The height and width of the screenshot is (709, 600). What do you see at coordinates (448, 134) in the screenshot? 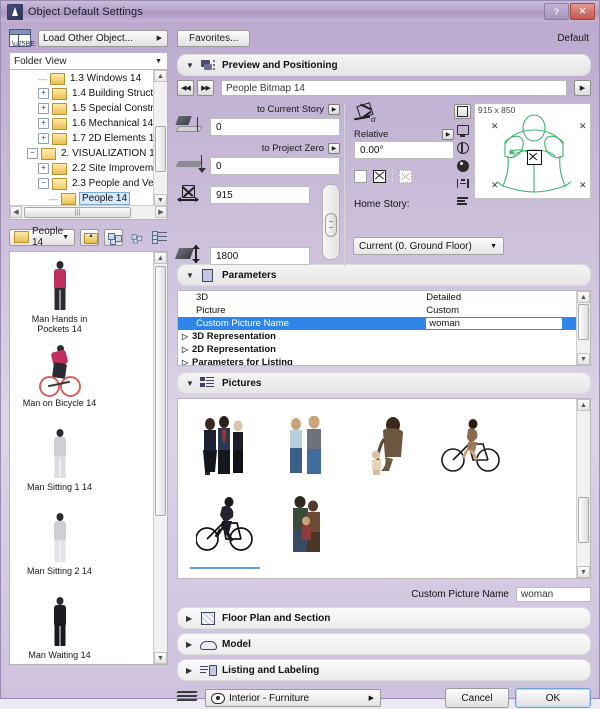
I see `rotation-popup-icon: ▶` at bounding box center [448, 134].